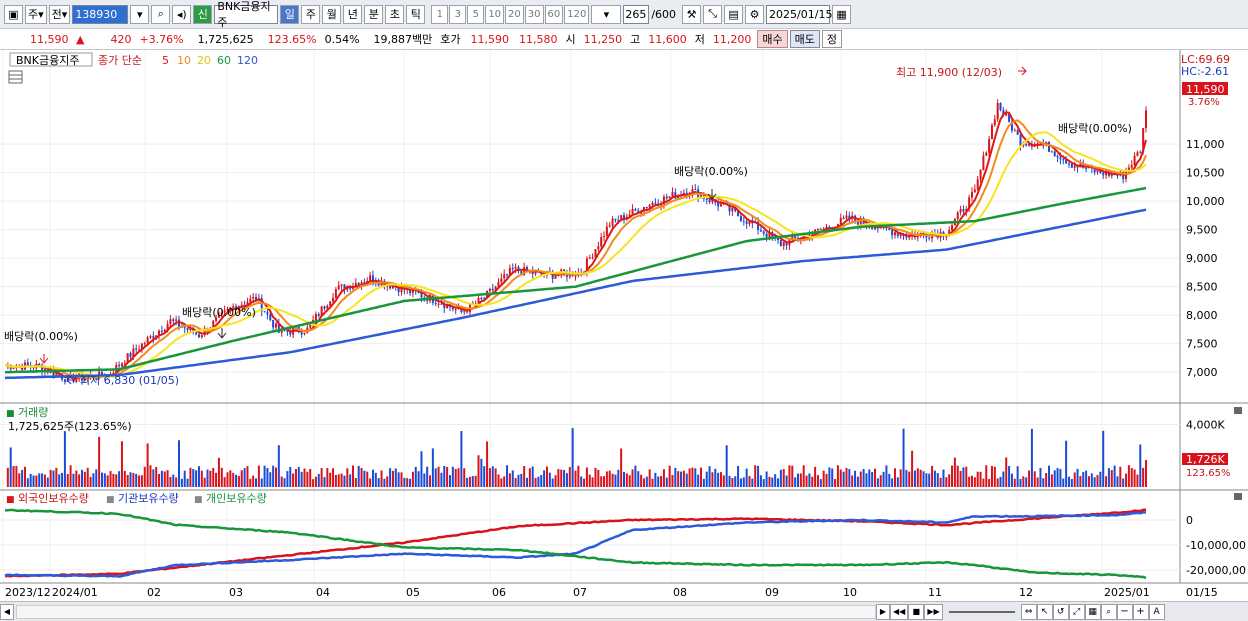 The height and width of the screenshot is (621, 1248). What do you see at coordinates (577, 14) in the screenshot?
I see `num-tab-120: 120` at bounding box center [577, 14].